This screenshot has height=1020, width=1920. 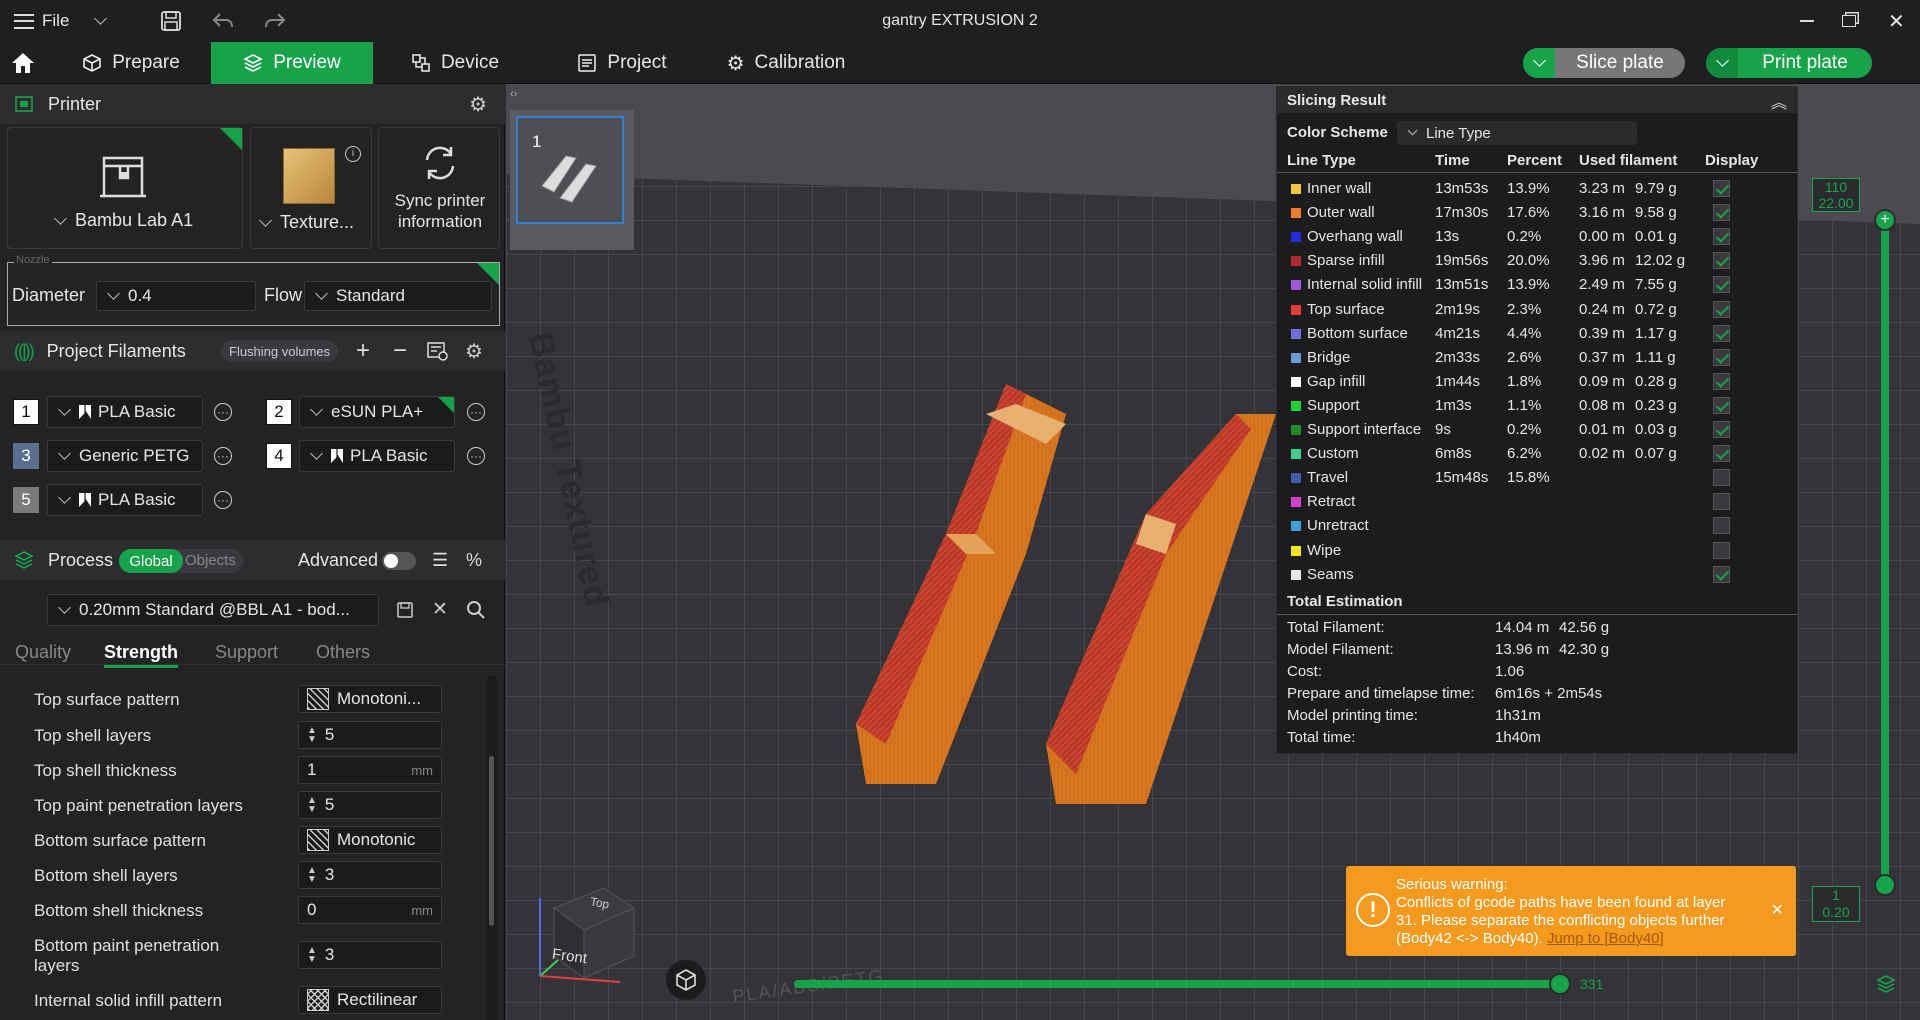 I want to click on sync-filaments-icon, so click(x=437, y=351).